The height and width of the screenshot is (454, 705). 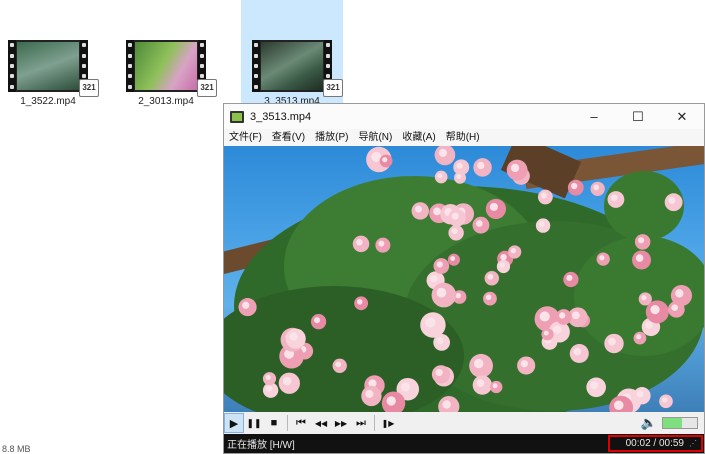 I want to click on file-item-2: 321 2_3013.mp4, so click(x=167, y=56).